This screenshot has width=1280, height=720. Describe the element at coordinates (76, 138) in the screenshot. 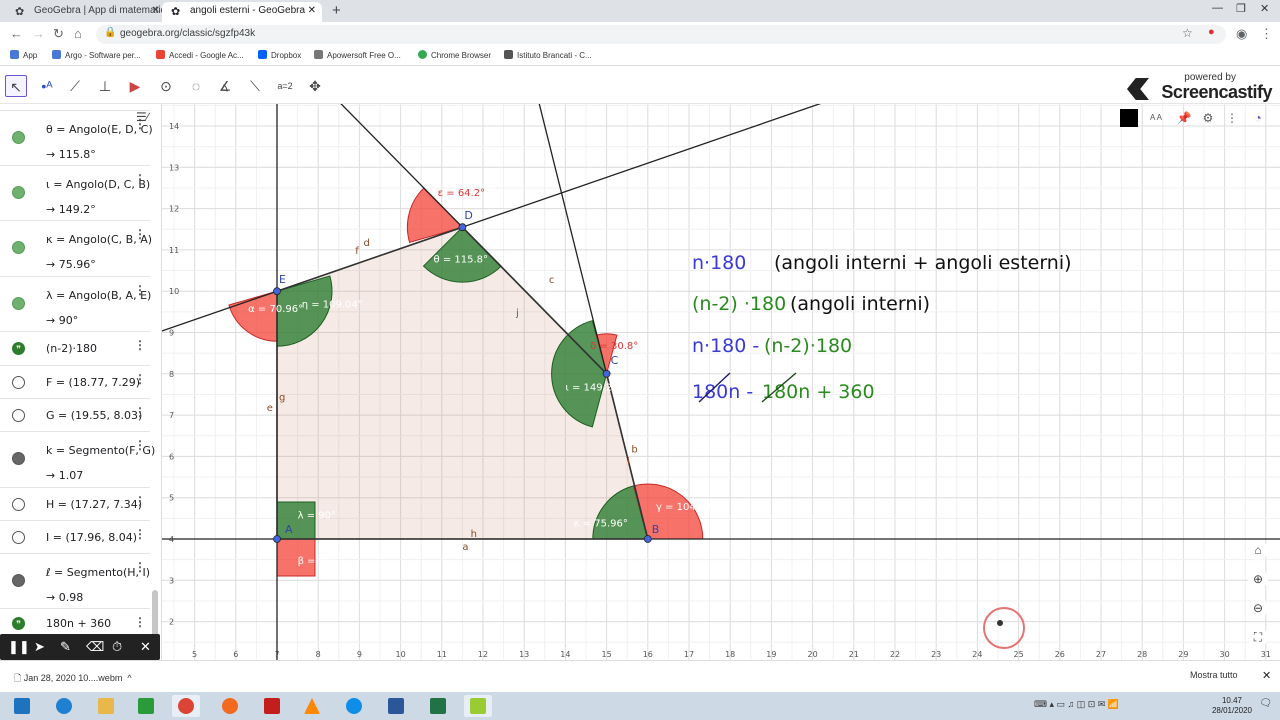

I see `algebra-row: θ = Angolo(E, D, C) → 115.8° ⋮` at that location.